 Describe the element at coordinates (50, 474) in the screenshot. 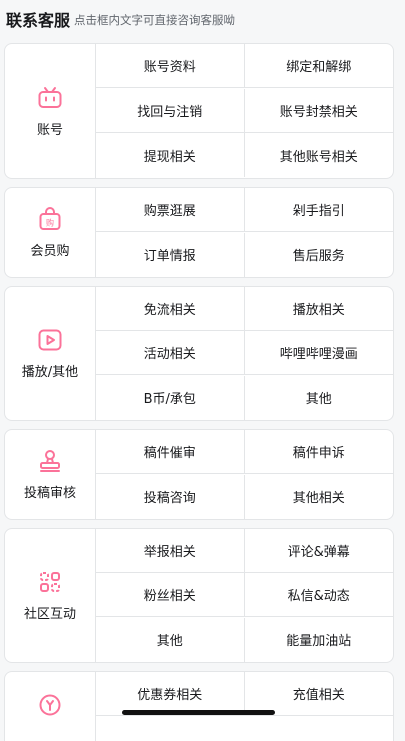

I see `category-submission: 投稿审核` at that location.